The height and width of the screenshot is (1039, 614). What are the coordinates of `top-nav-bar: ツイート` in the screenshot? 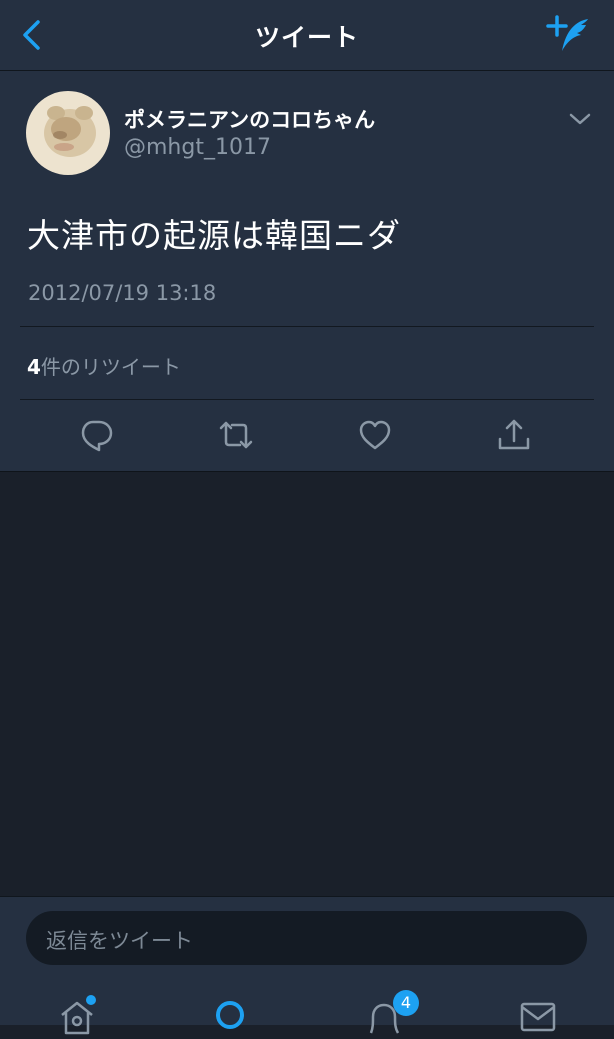 It's located at (307, 35).